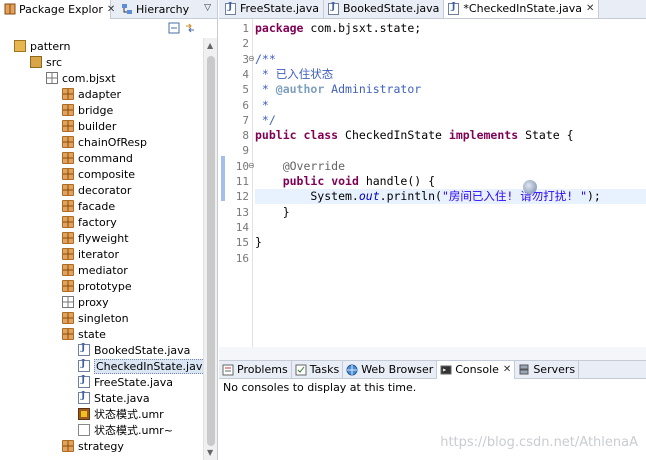  I want to click on code-token: *, so click(262, 104).